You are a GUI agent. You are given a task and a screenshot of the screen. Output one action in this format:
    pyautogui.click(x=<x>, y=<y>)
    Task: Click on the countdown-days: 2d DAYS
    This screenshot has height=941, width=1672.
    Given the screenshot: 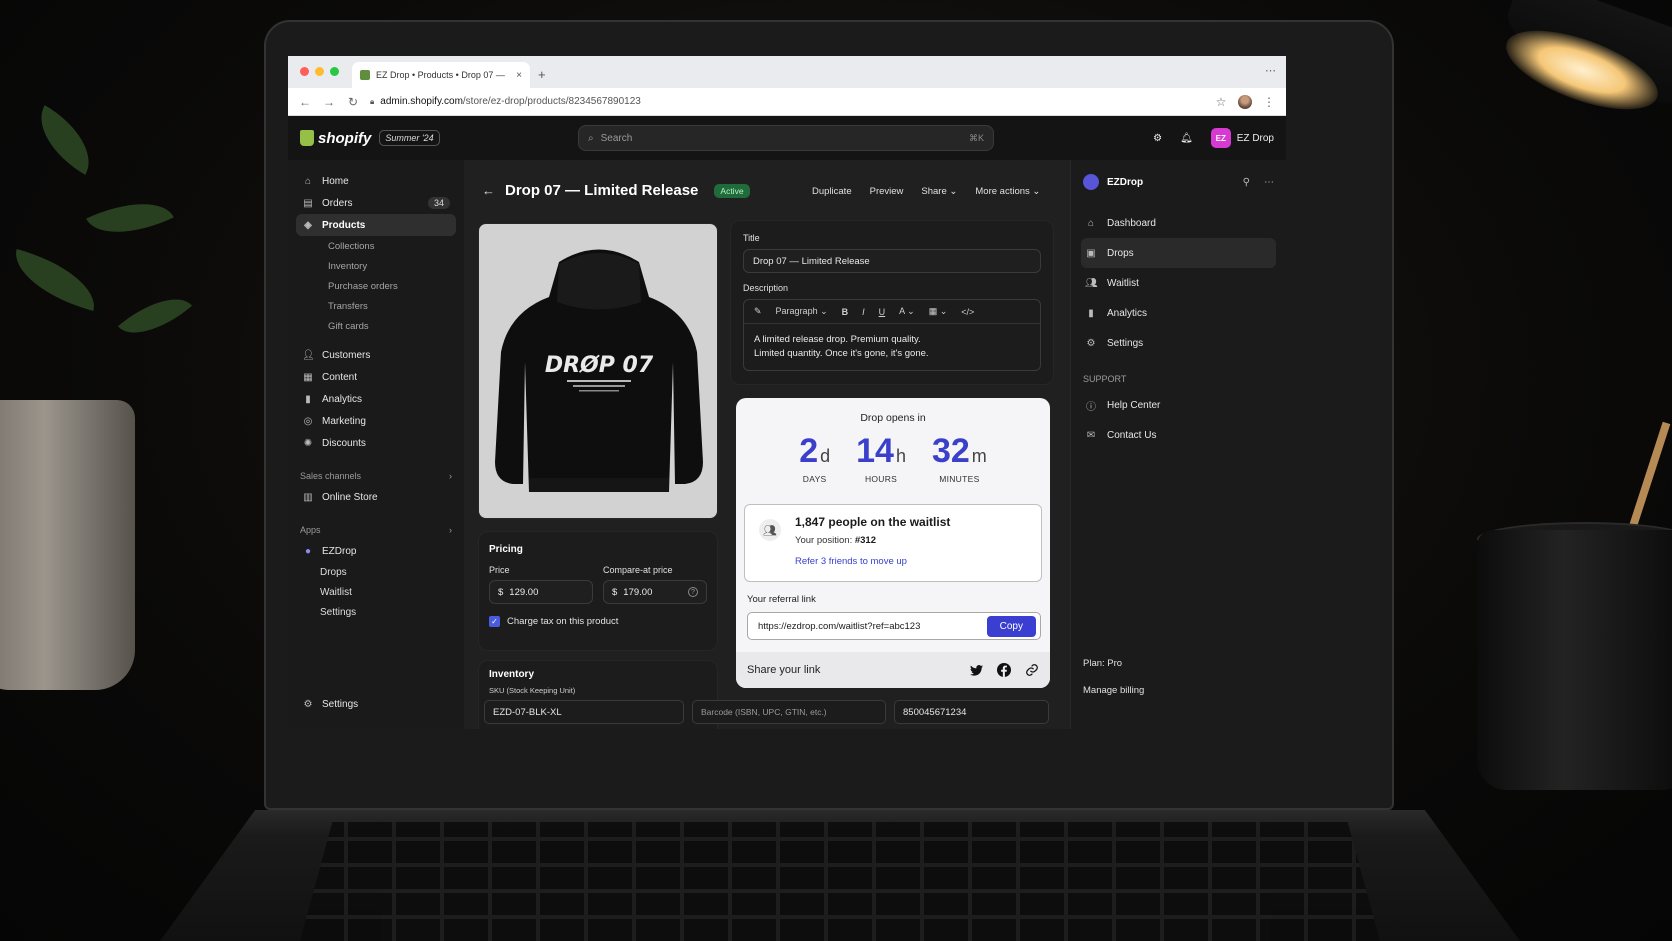 What is the action you would take?
    pyautogui.click(x=814, y=458)
    